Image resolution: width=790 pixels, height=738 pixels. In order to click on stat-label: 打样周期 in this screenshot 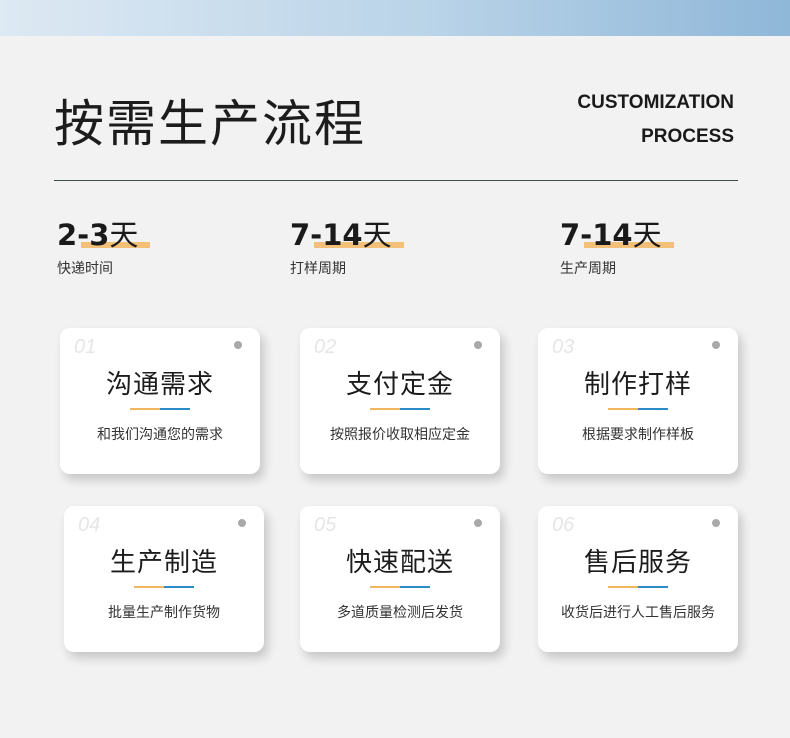, I will do `click(318, 269)`.